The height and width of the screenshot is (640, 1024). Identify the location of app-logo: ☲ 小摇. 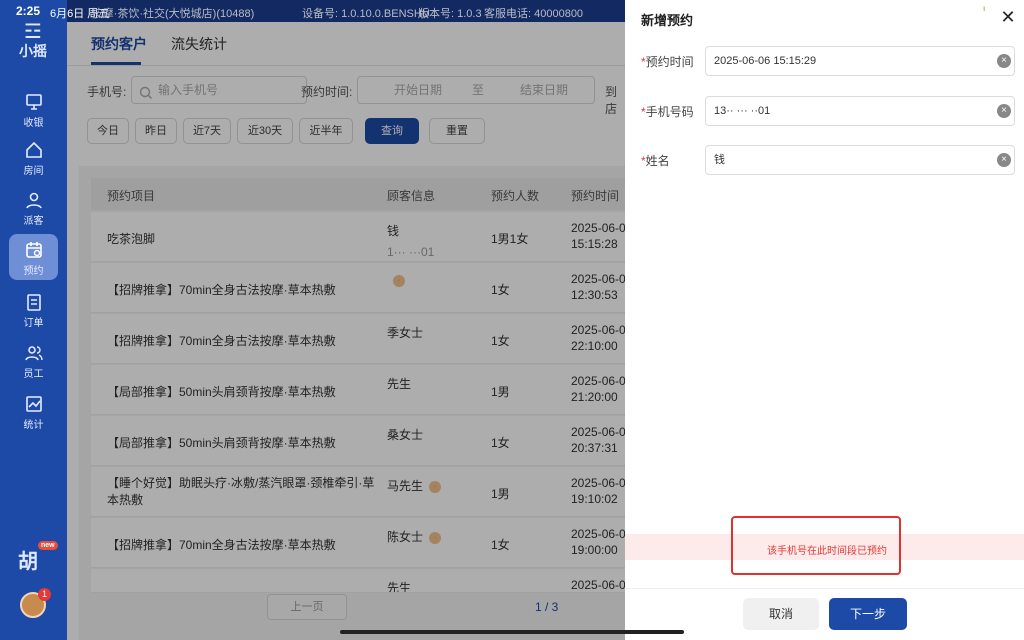
(33, 44).